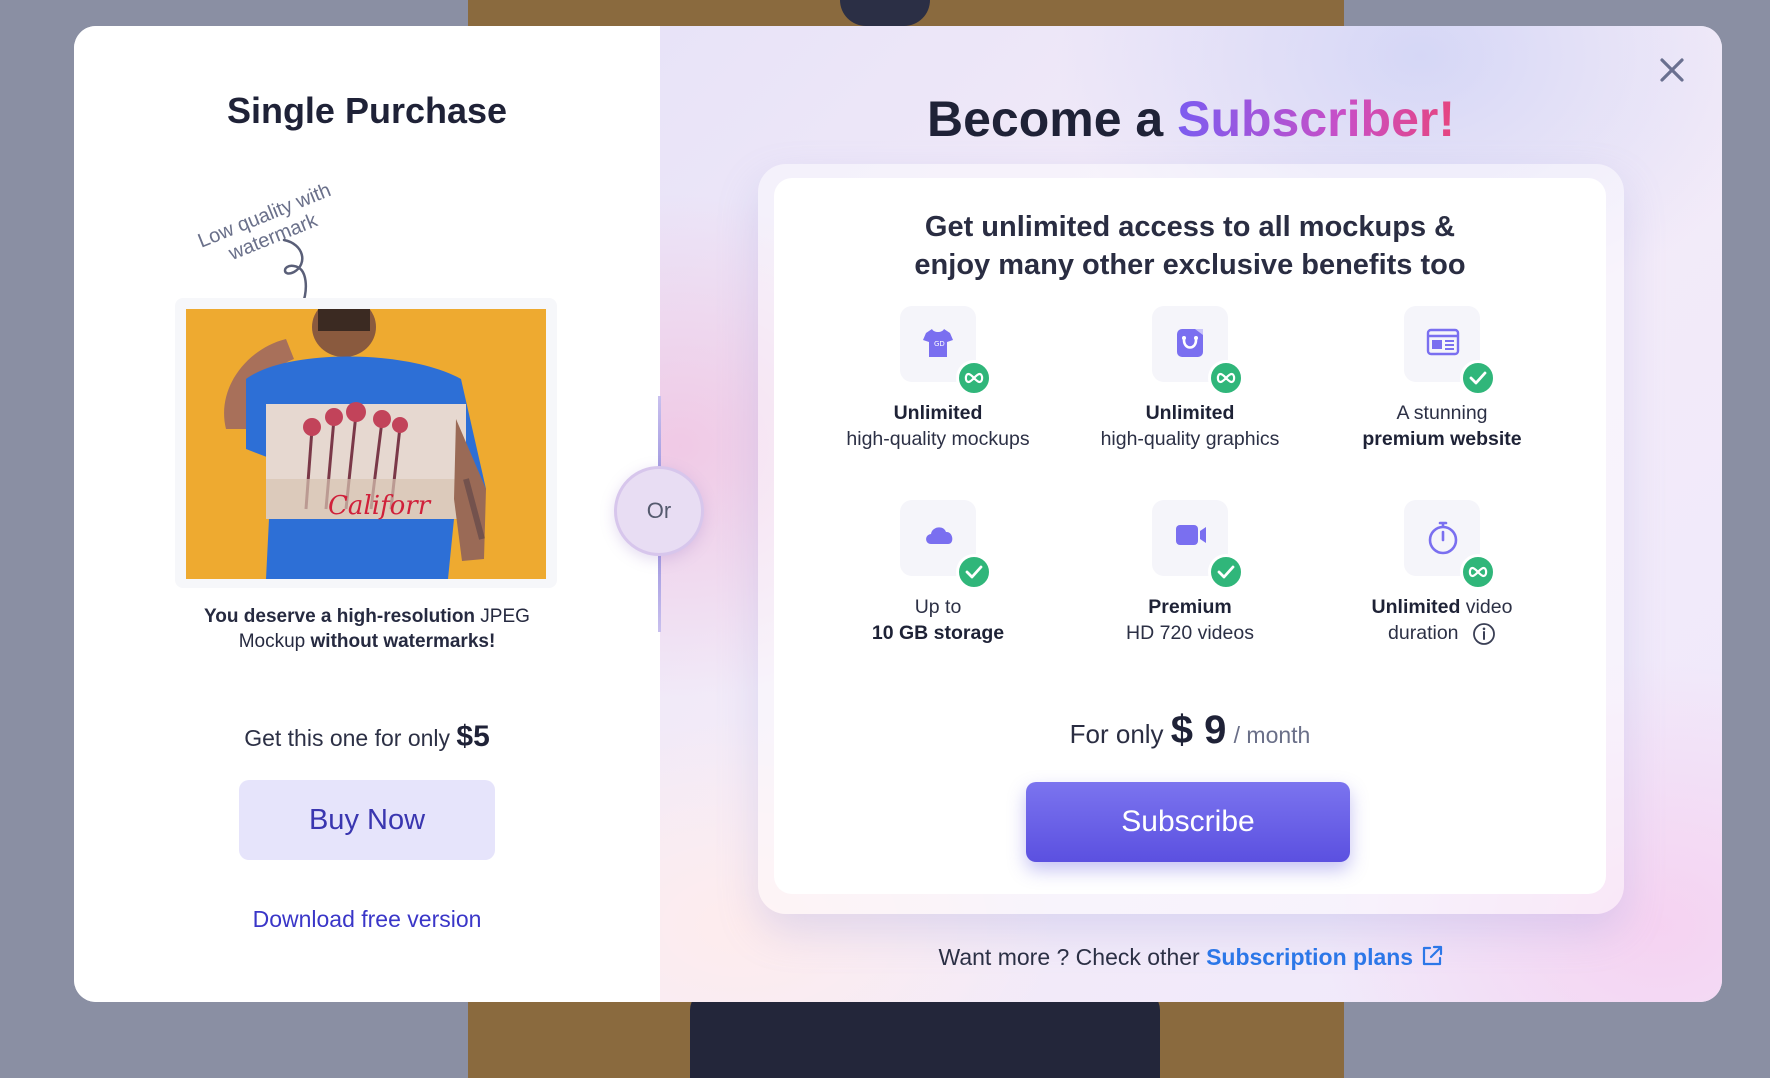 The width and height of the screenshot is (1770, 1078). Describe the element at coordinates (274, 641) in the screenshot. I see `desc-line2-a: Mockup` at that location.